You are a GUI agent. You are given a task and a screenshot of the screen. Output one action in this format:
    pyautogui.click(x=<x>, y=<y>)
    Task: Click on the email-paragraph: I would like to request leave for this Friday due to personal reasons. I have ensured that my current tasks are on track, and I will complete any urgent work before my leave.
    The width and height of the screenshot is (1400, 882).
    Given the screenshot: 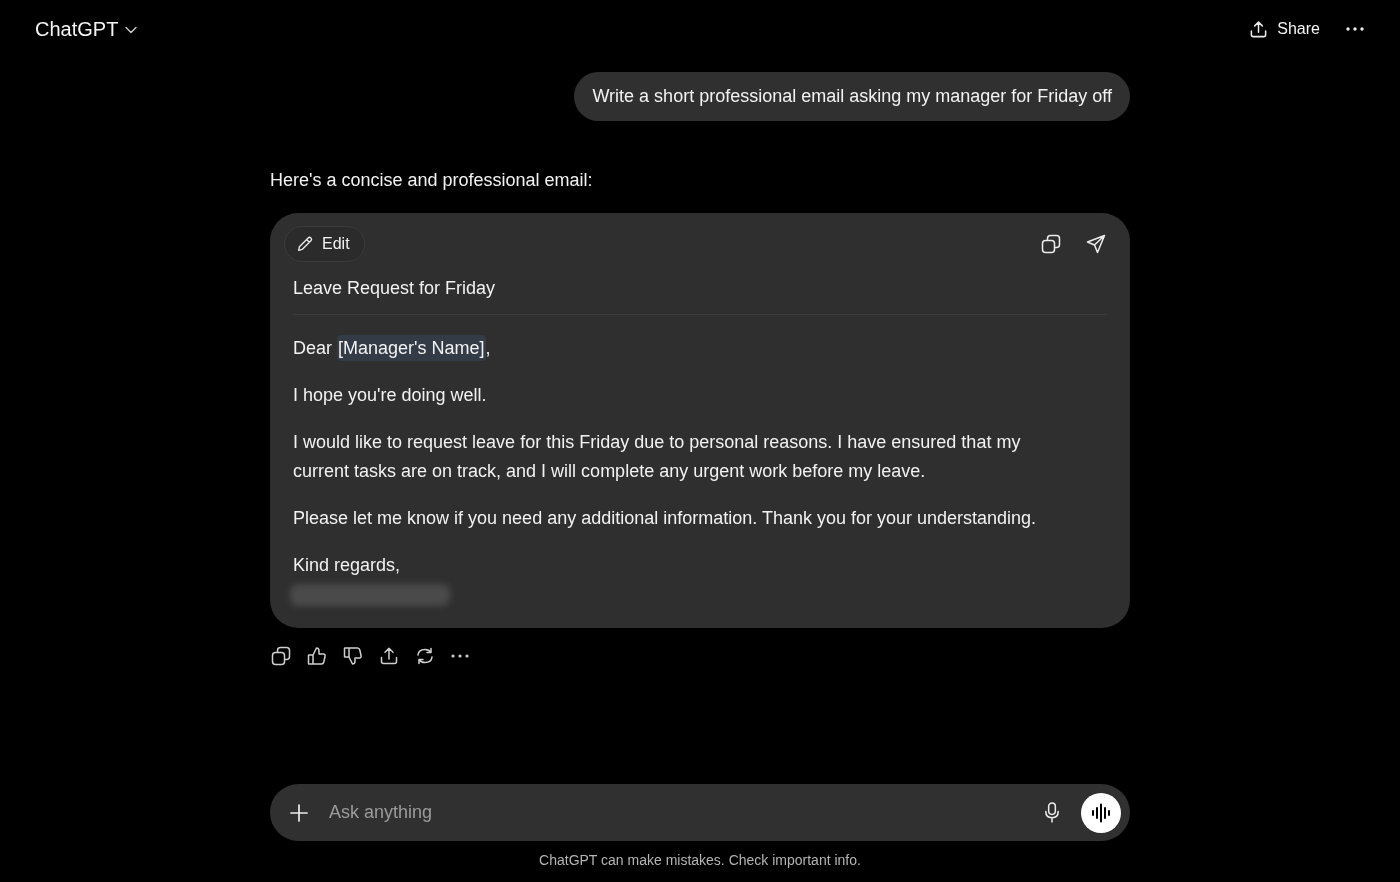 What is the action you would take?
    pyautogui.click(x=657, y=457)
    